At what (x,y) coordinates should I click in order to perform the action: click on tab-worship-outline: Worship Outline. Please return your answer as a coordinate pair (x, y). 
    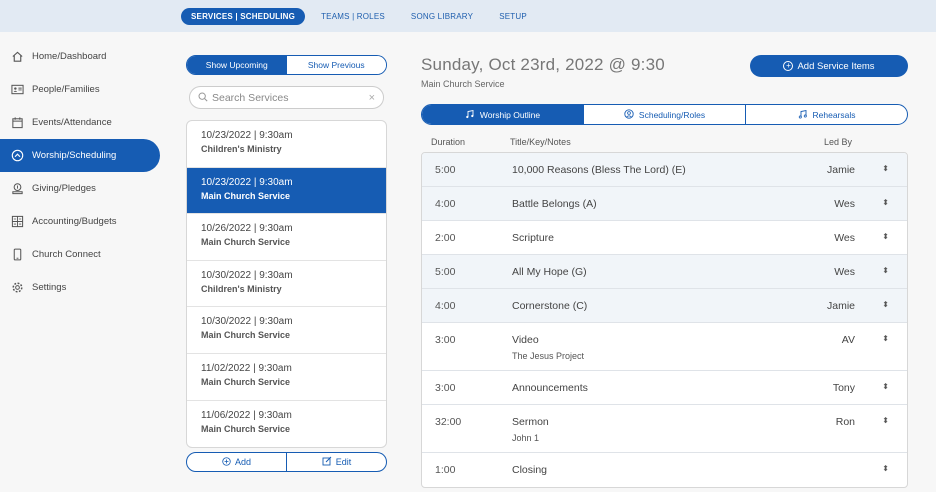
    Looking at the image, I should click on (502, 114).